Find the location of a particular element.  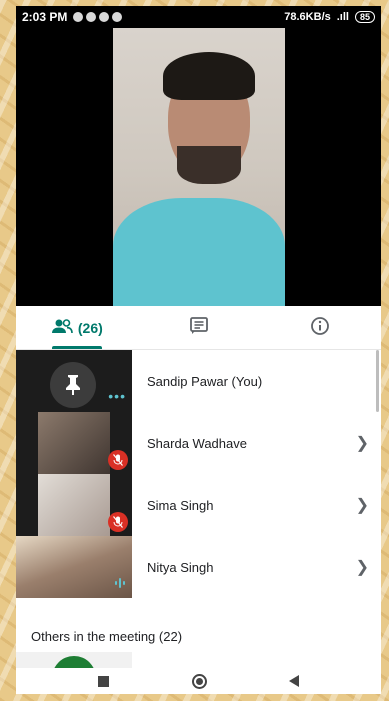

notification-icons is located at coordinates (98, 17).